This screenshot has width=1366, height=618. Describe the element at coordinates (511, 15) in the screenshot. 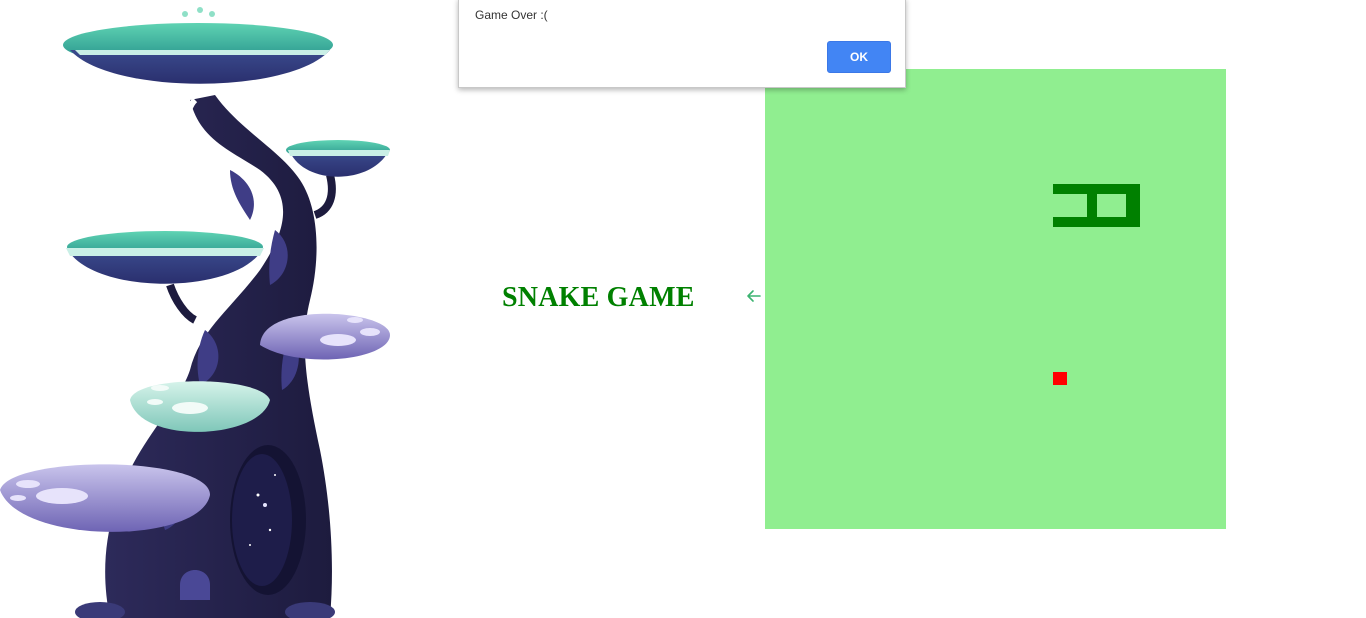

I see `alert-message: Game Over :(` at that location.